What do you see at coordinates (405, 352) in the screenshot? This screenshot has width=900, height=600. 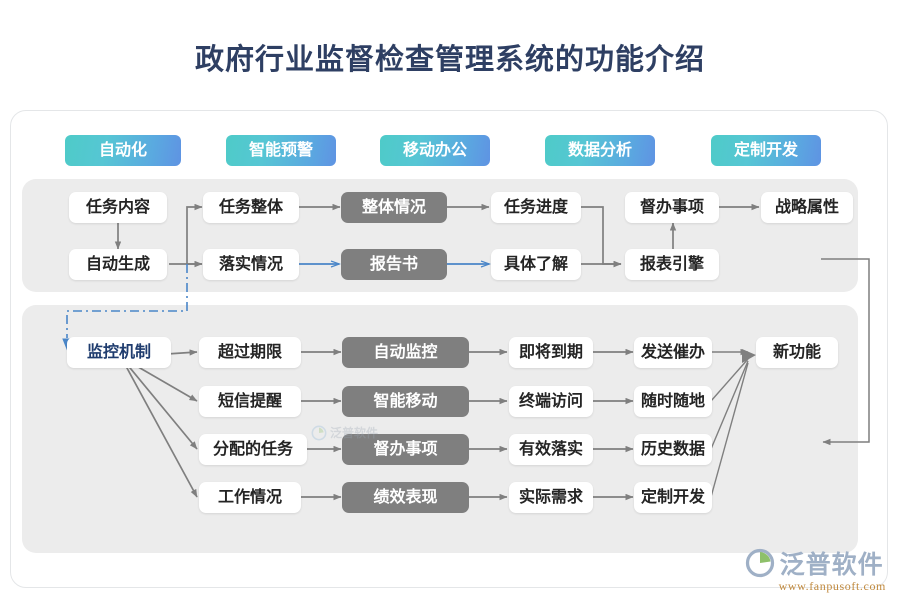 I see `node-auto-monitor: 自动监控` at bounding box center [405, 352].